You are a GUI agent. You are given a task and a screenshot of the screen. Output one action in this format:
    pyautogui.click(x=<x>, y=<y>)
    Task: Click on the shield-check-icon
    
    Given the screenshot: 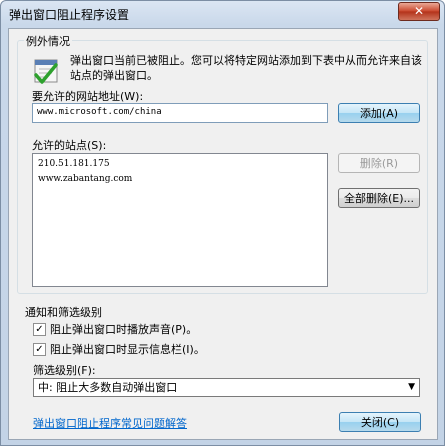 What is the action you would take?
    pyautogui.click(x=47, y=70)
    